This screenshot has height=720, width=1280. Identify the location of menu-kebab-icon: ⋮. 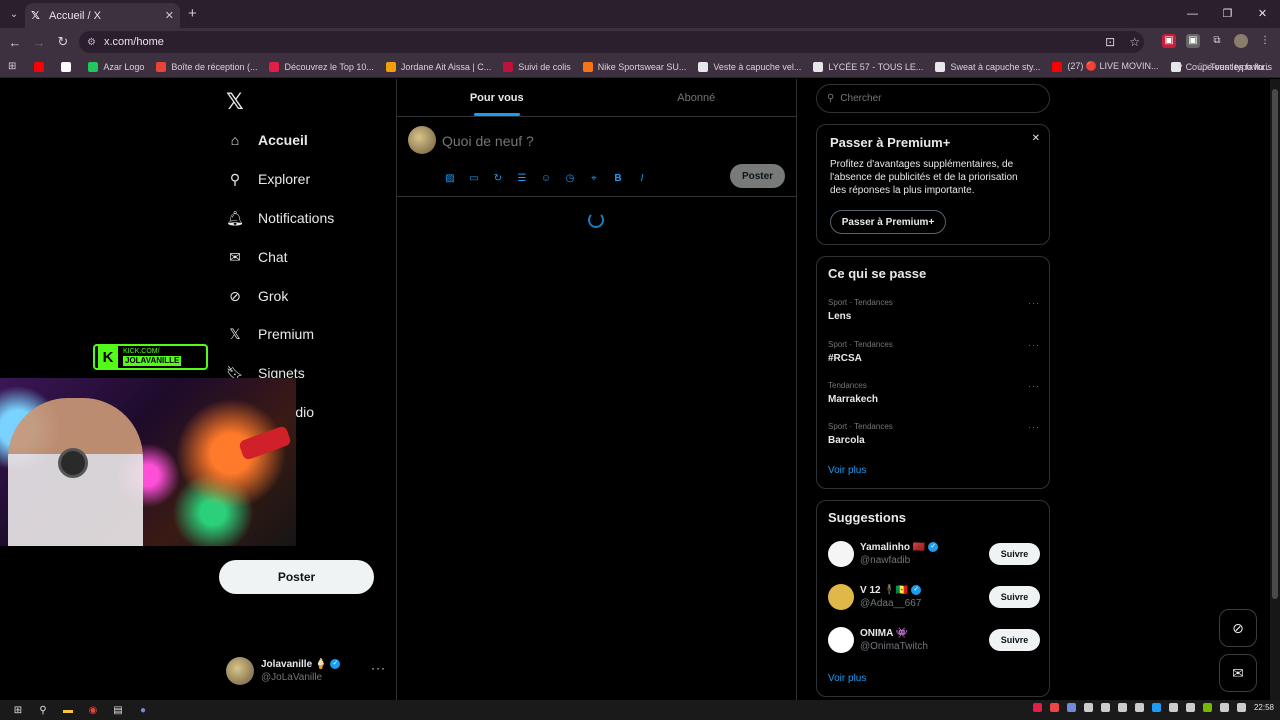
(1265, 41).